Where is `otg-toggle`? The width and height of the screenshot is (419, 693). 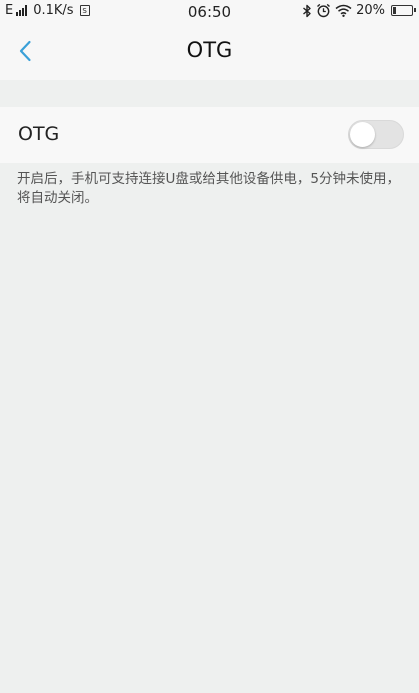
otg-toggle is located at coordinates (376, 134).